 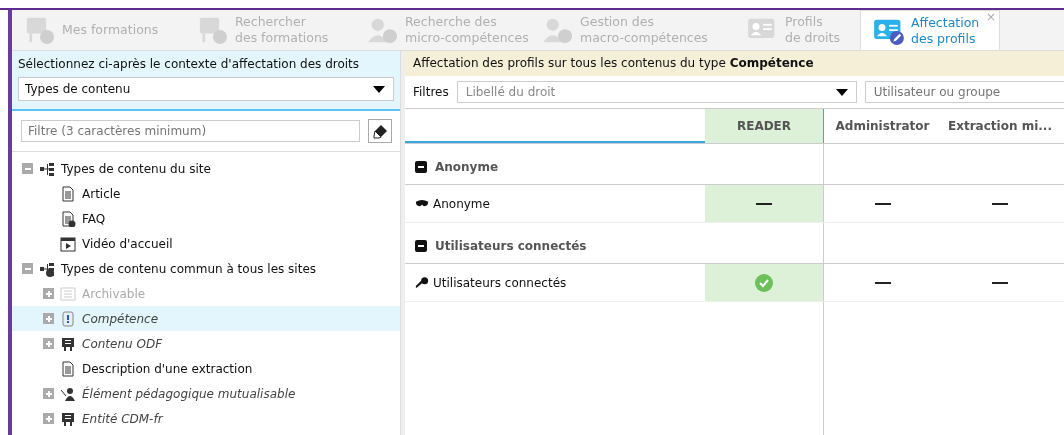 What do you see at coordinates (122, 343) in the screenshot?
I see `tree-item-label: Contenu ODF` at bounding box center [122, 343].